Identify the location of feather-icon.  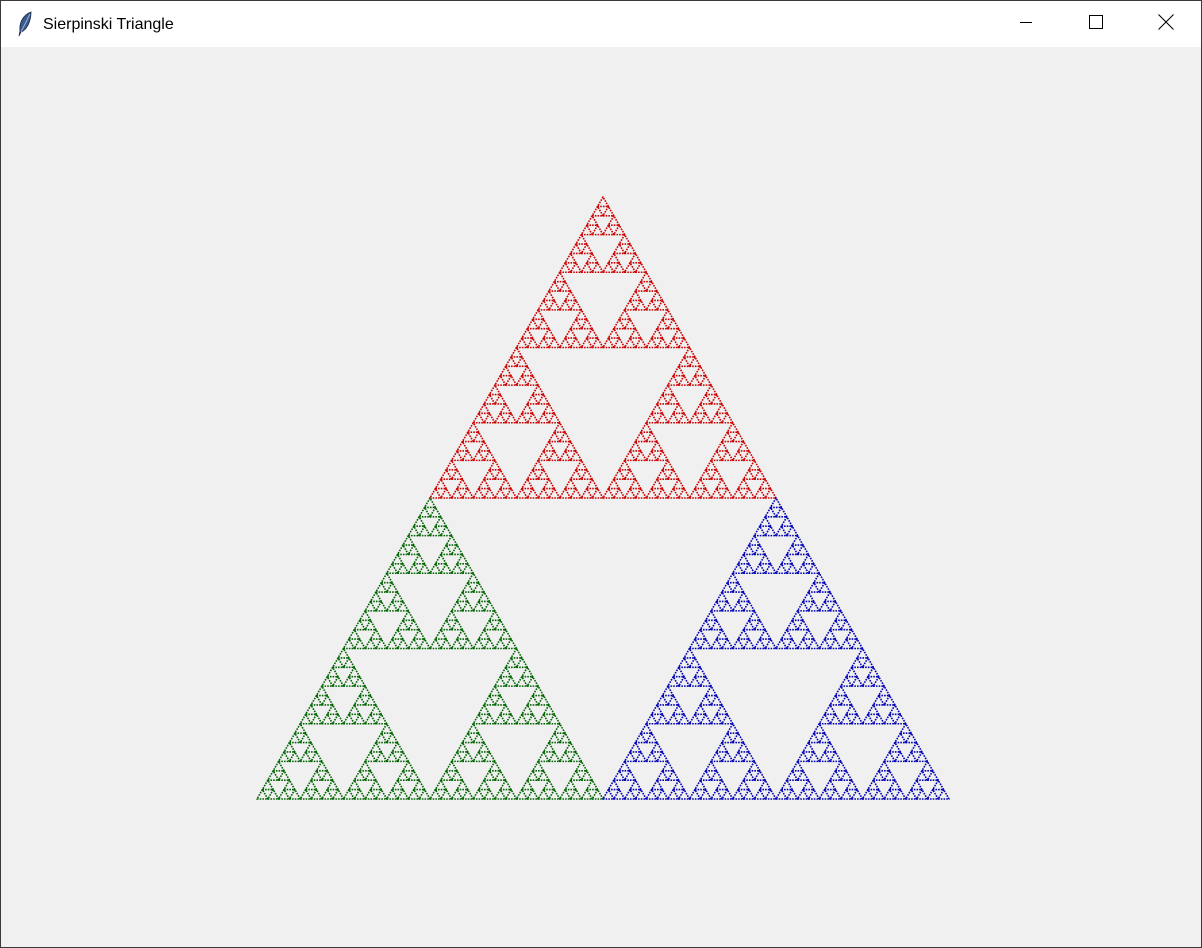
(25, 24).